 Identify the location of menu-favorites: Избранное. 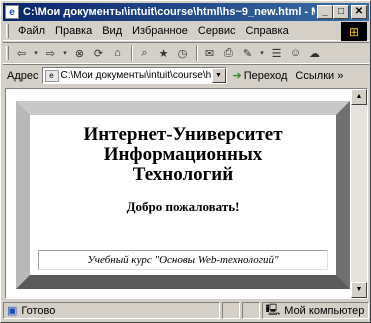
(160, 31).